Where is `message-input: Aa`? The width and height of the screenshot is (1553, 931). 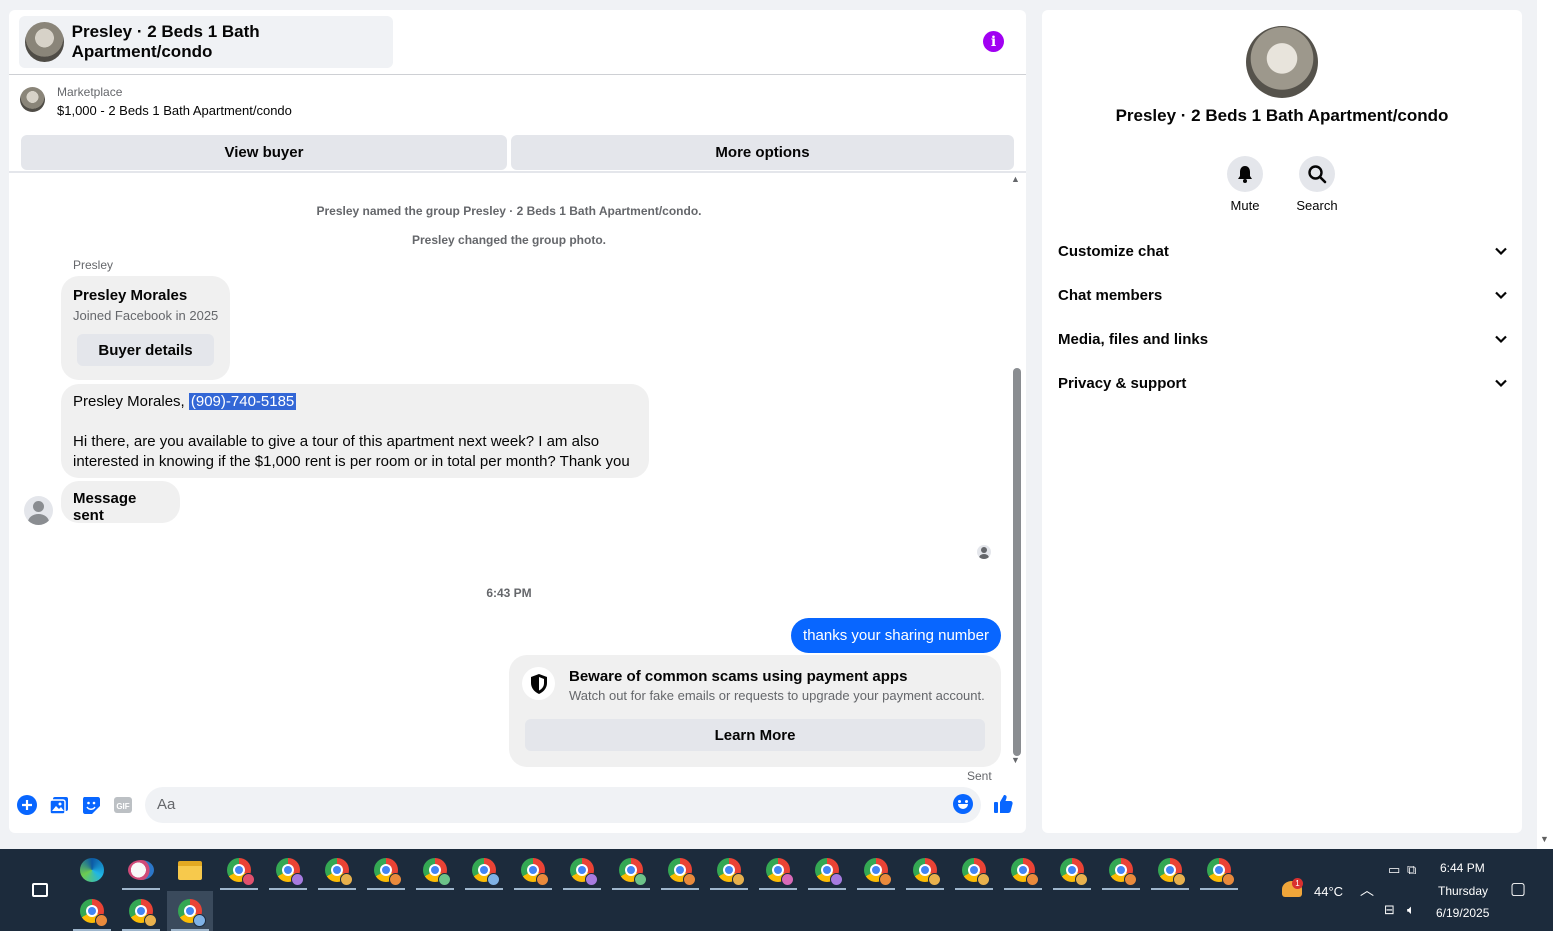 message-input: Aa is located at coordinates (563, 805).